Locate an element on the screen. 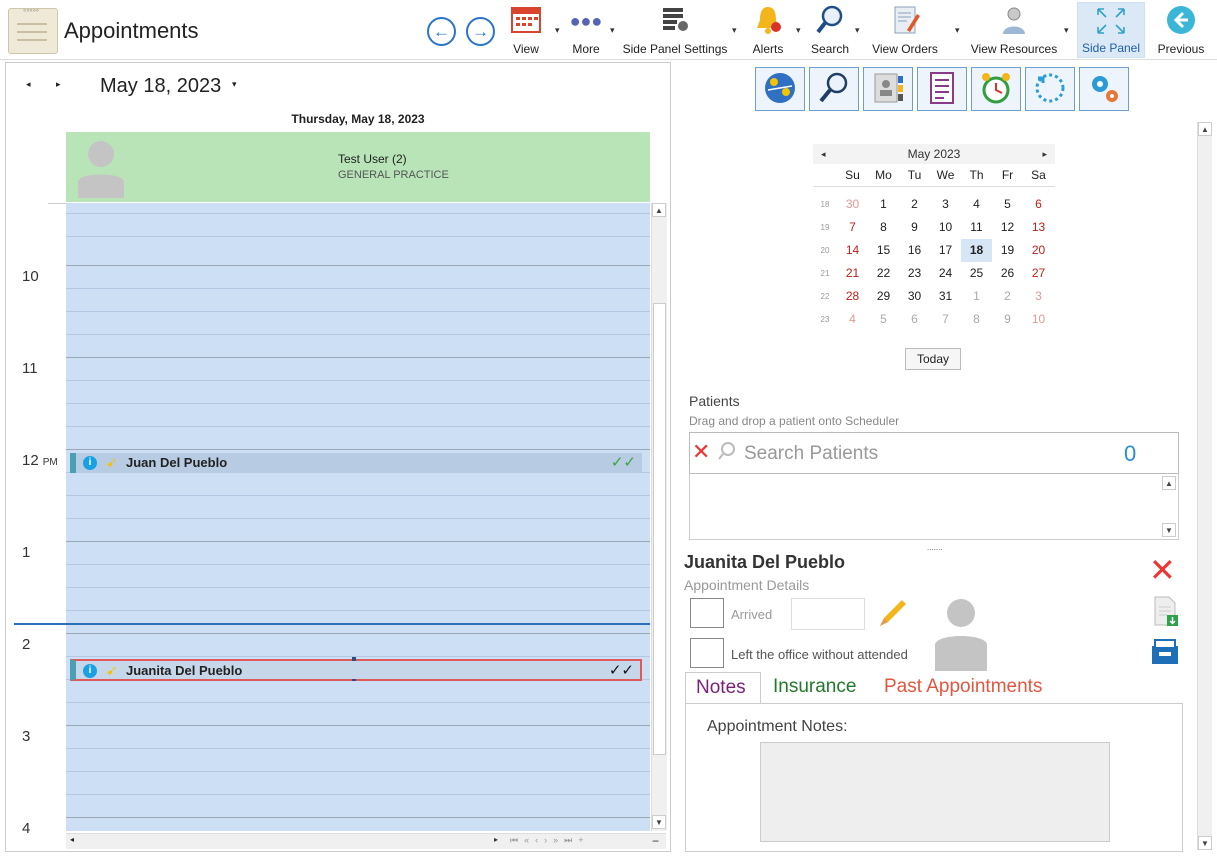  alerts-dropdown-caret: ▾ is located at coordinates (798, 30).